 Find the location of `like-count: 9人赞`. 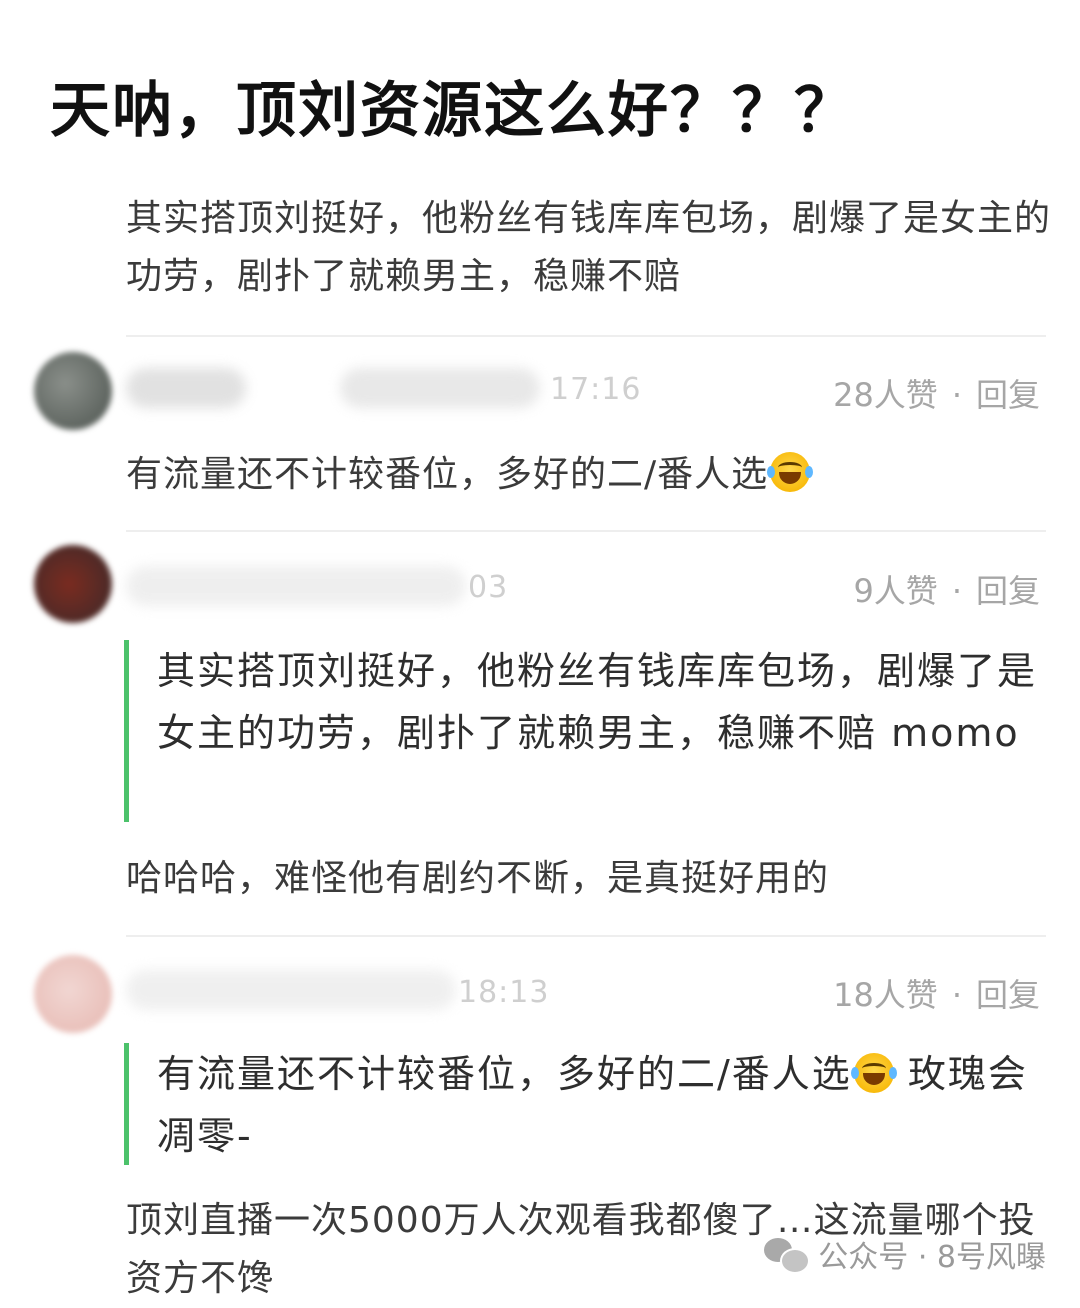

like-count: 9人赞 is located at coordinates (895, 589).